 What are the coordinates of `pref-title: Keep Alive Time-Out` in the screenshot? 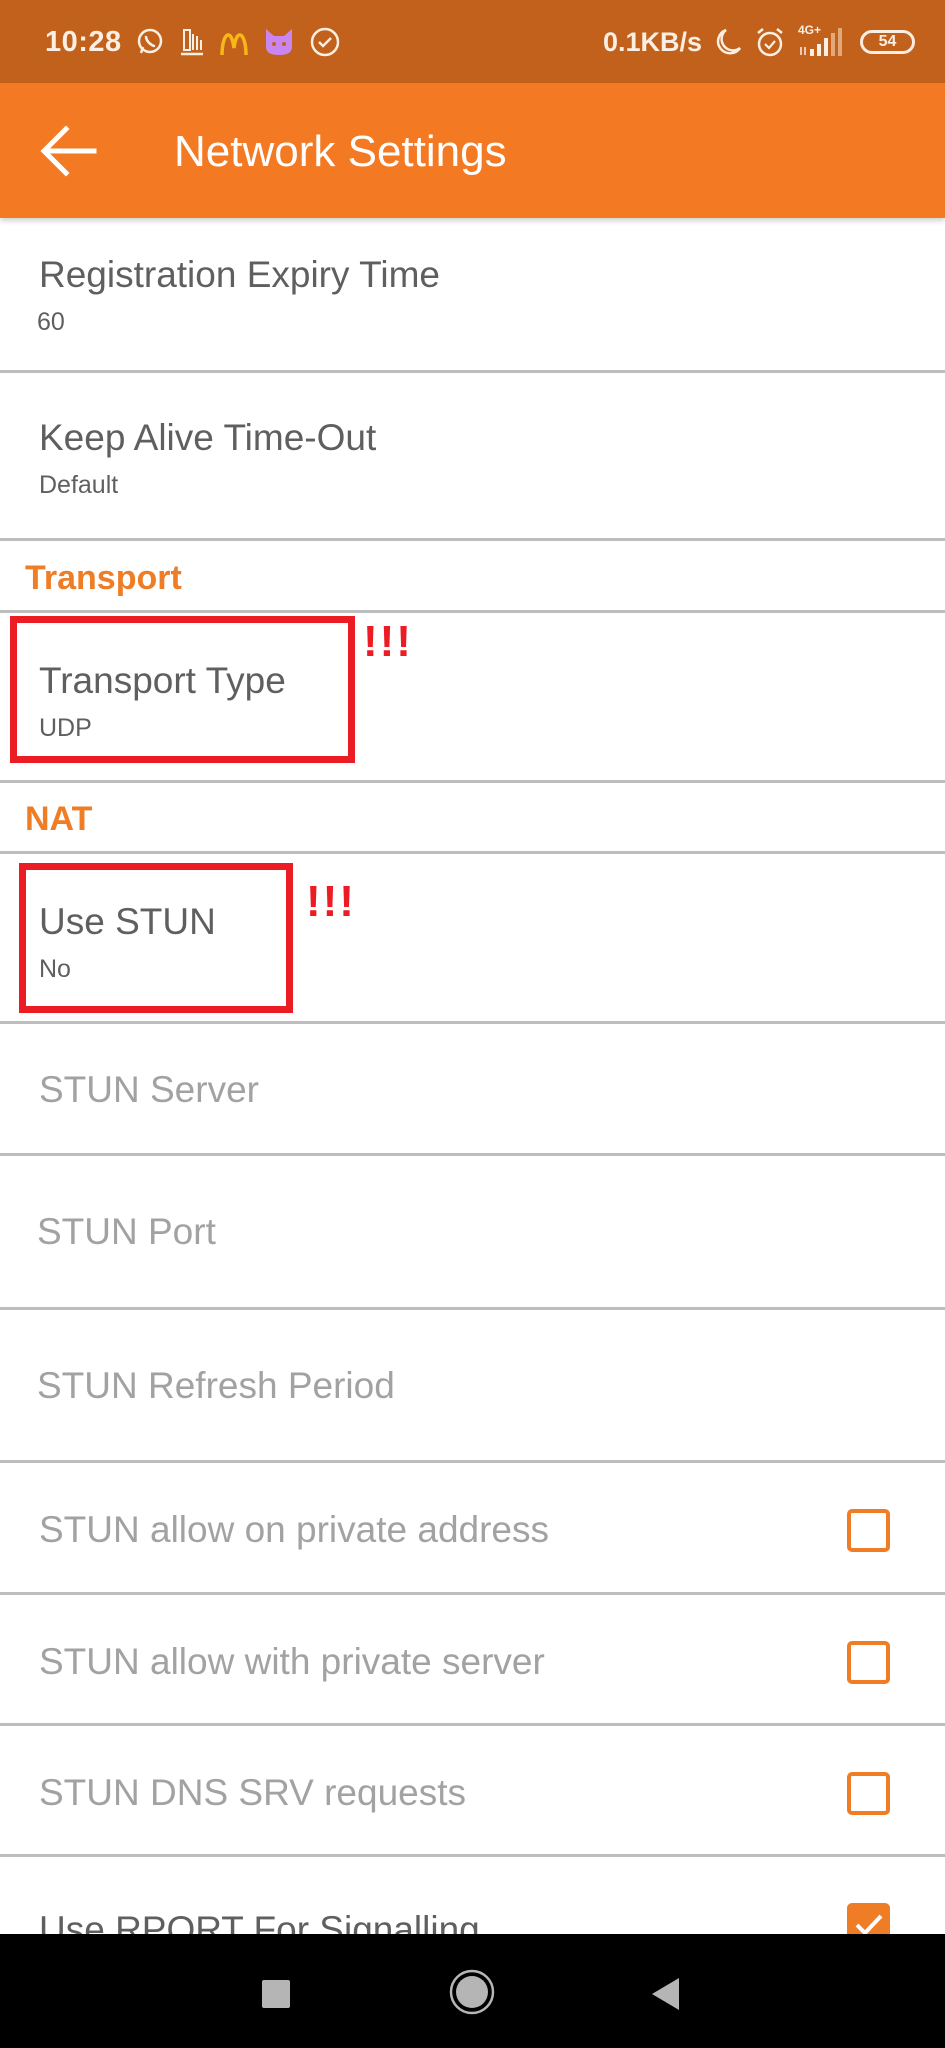 It's located at (208, 437).